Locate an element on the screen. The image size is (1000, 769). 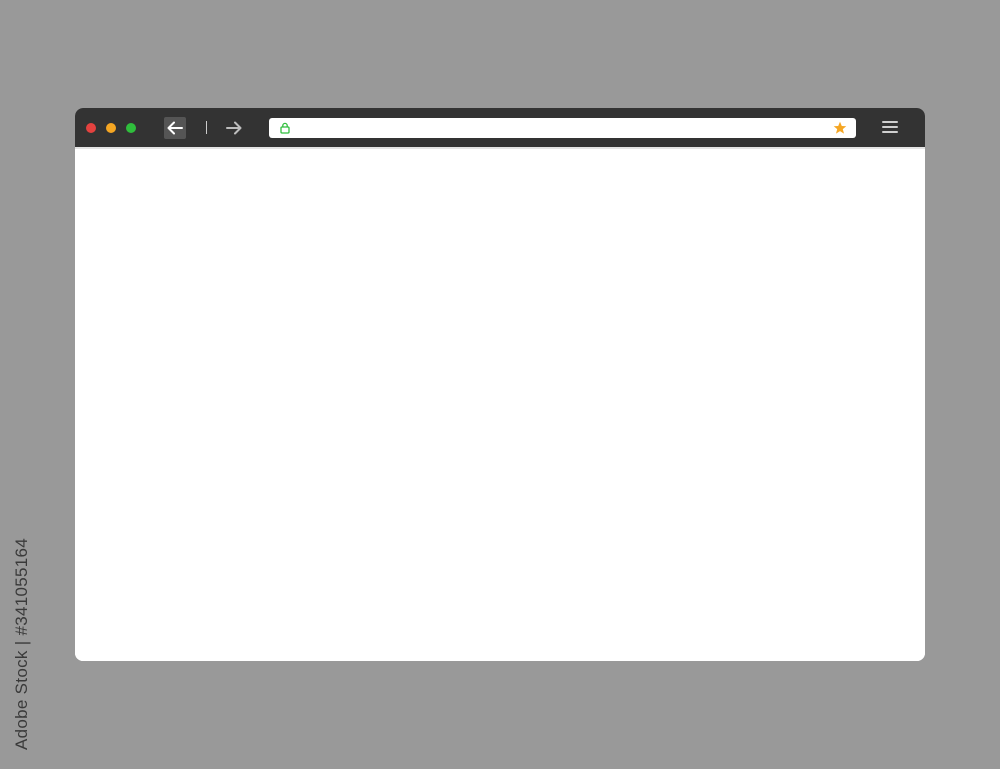
browser-toolbar is located at coordinates (500, 127).